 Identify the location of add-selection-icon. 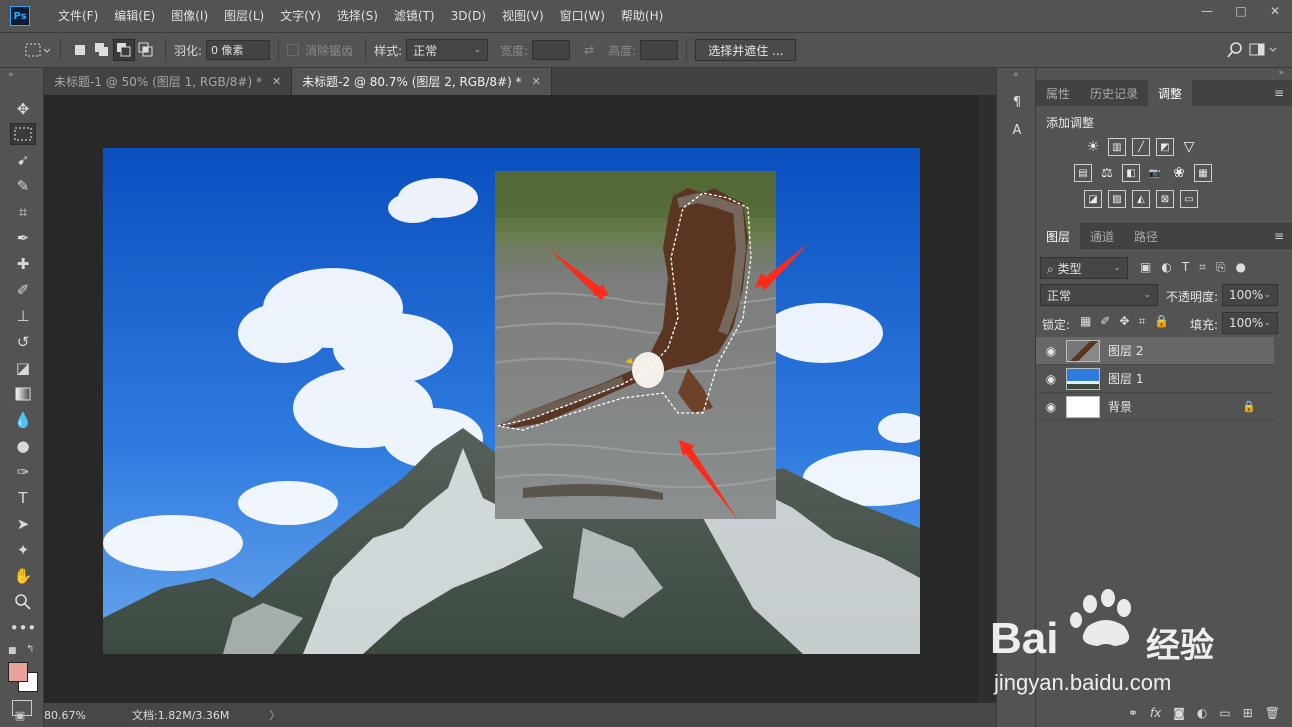
(102, 50).